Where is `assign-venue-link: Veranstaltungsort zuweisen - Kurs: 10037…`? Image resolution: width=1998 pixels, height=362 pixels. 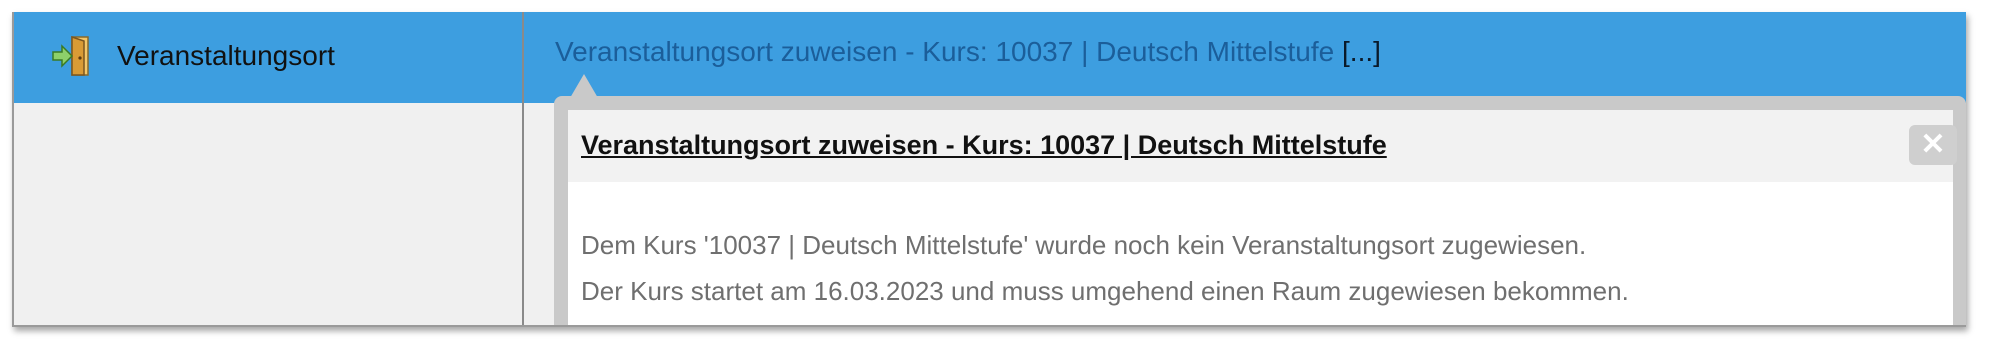
assign-venue-link: Veranstaltungsort zuweisen - Kurs: 10037… is located at coordinates (968, 52).